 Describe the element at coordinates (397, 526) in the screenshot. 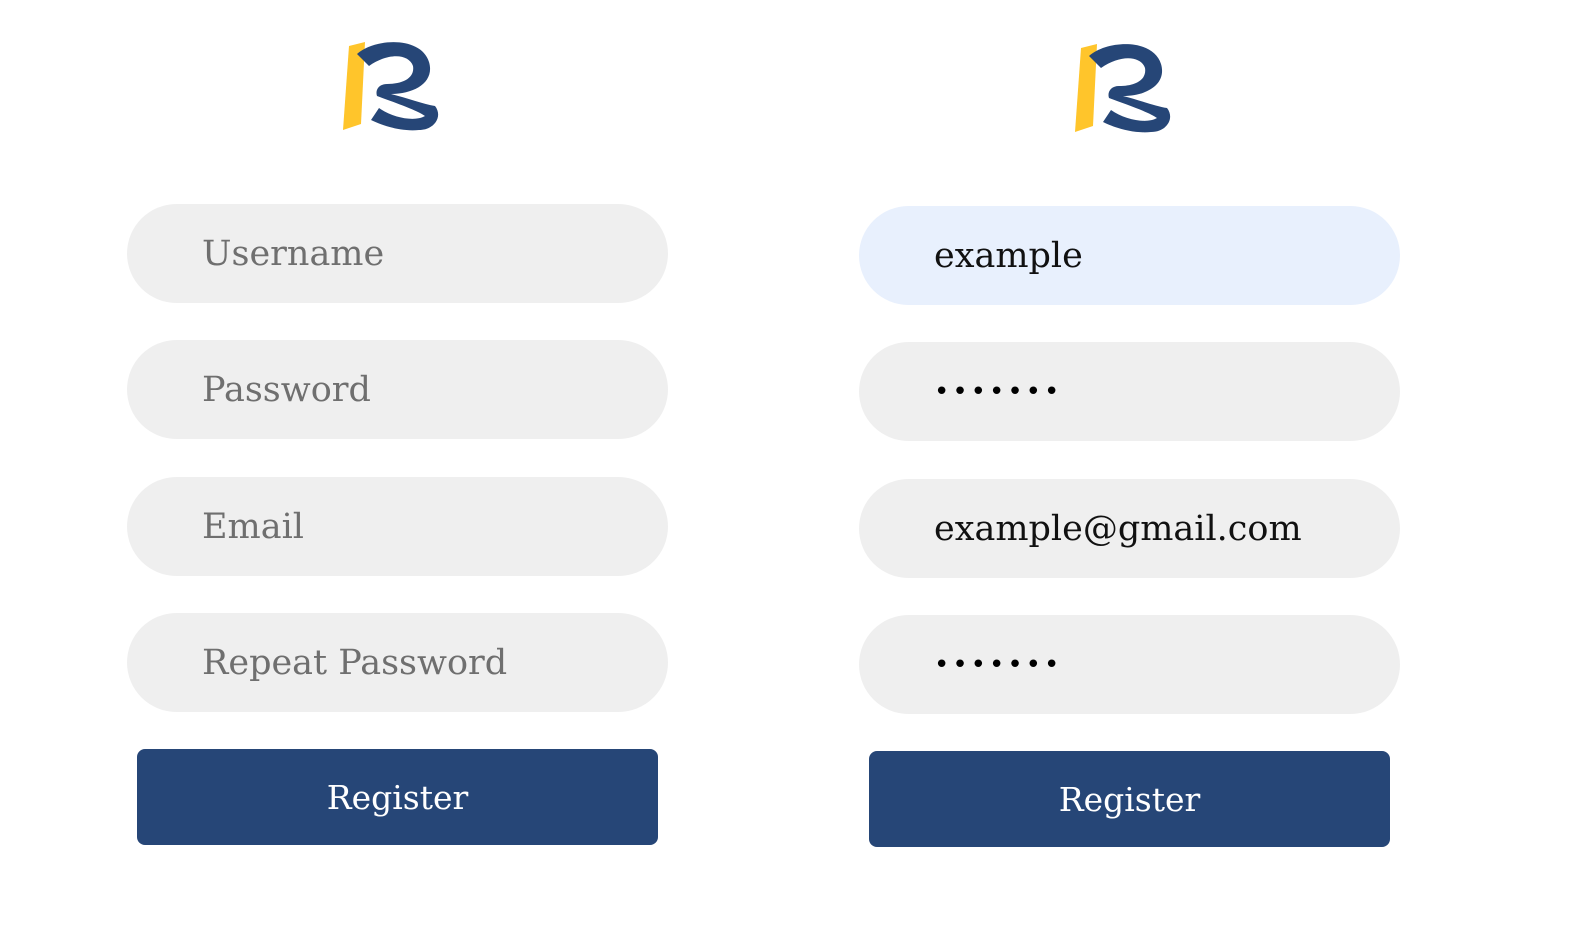

I see `email-field: Email` at that location.